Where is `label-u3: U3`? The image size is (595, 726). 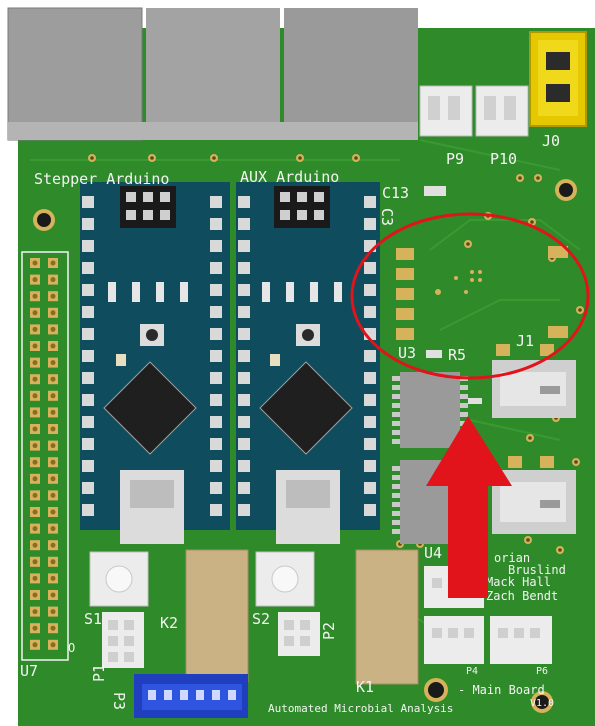
label-u3: U3 is located at coordinates (407, 353).